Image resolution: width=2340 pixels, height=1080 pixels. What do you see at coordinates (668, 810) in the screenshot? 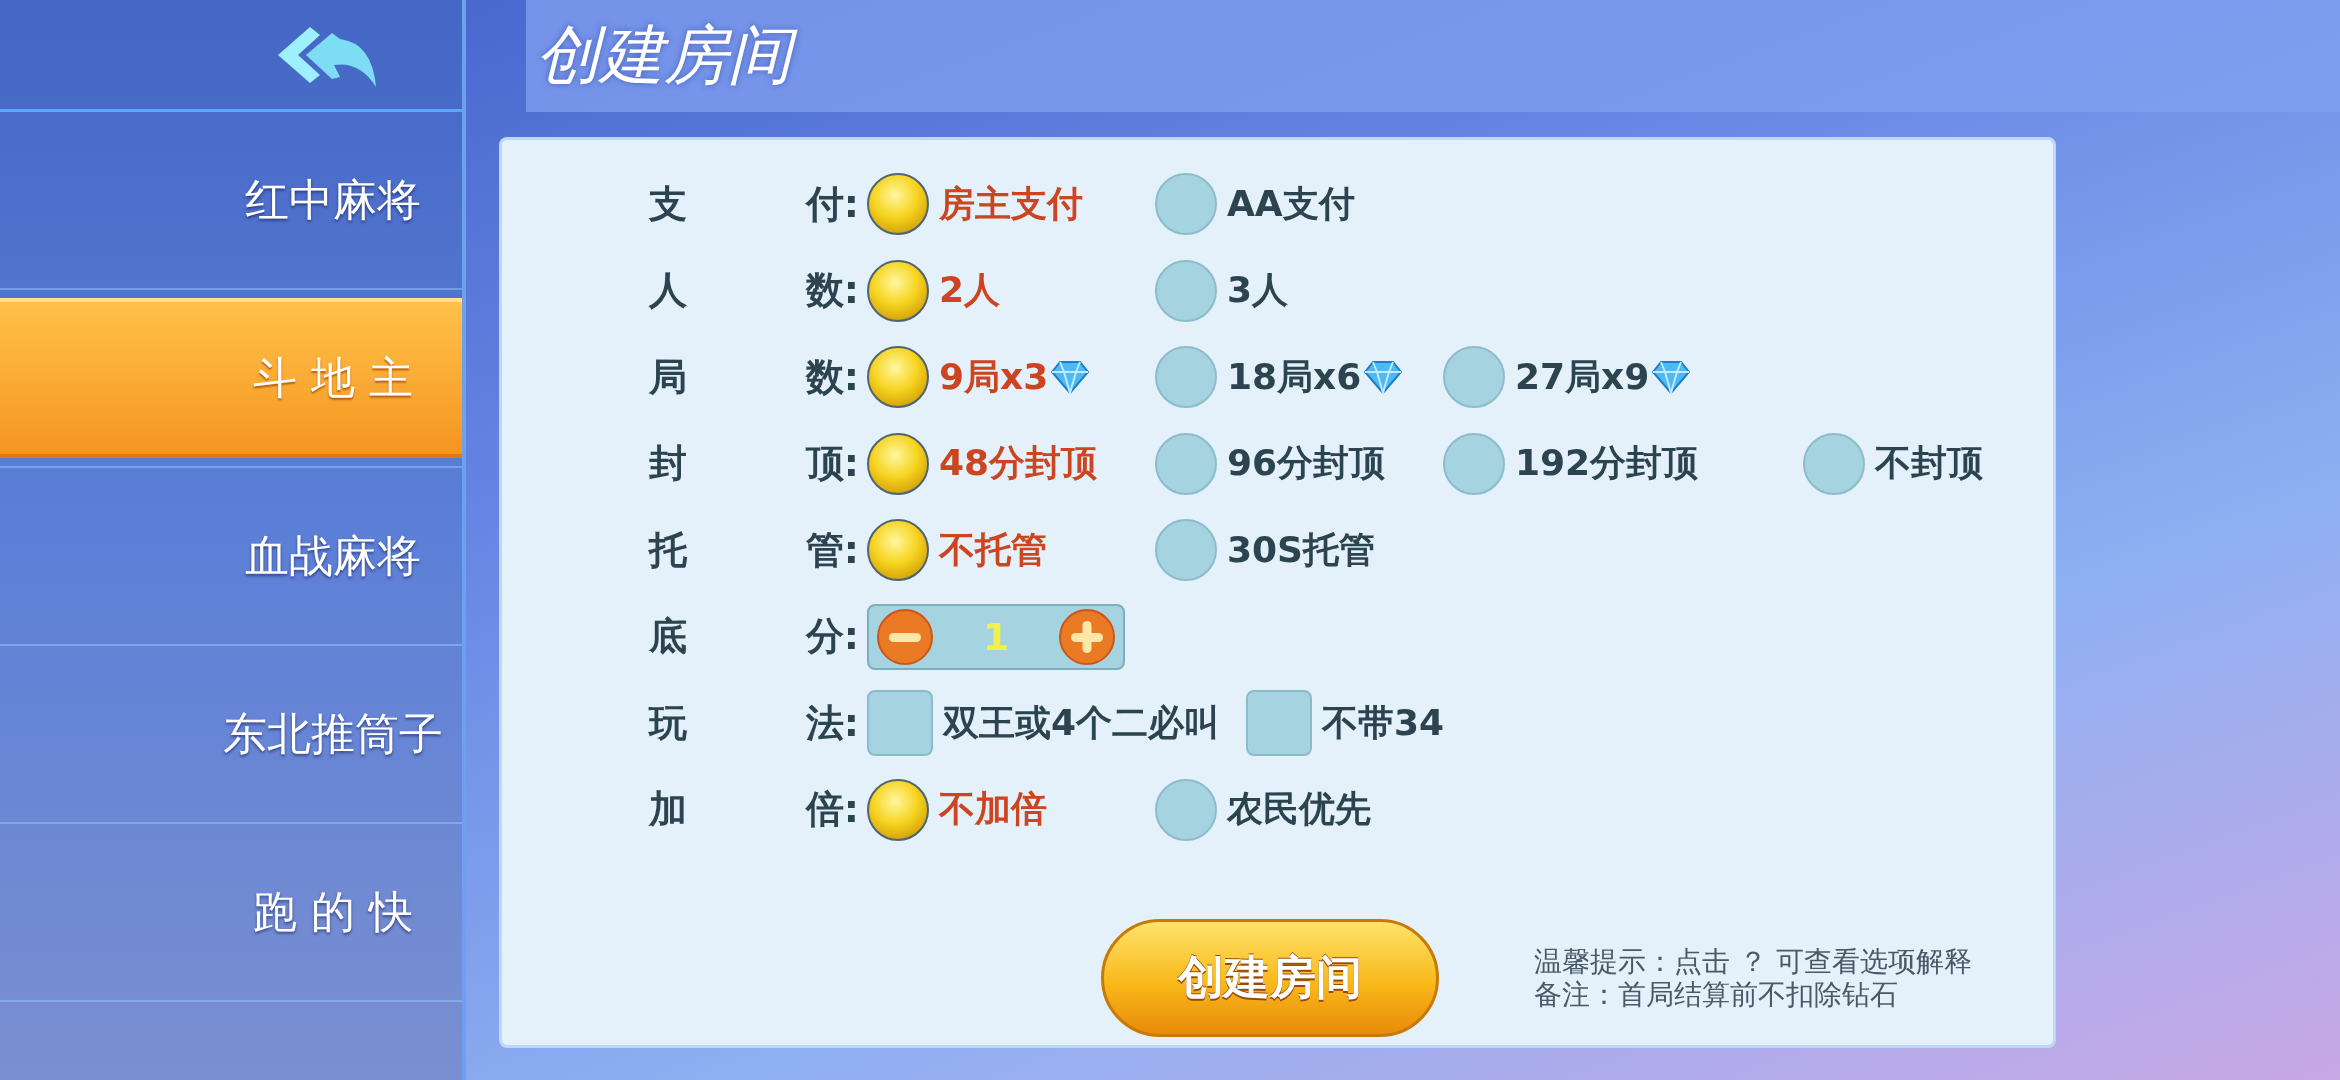
I see `row-label: 加` at bounding box center [668, 810].